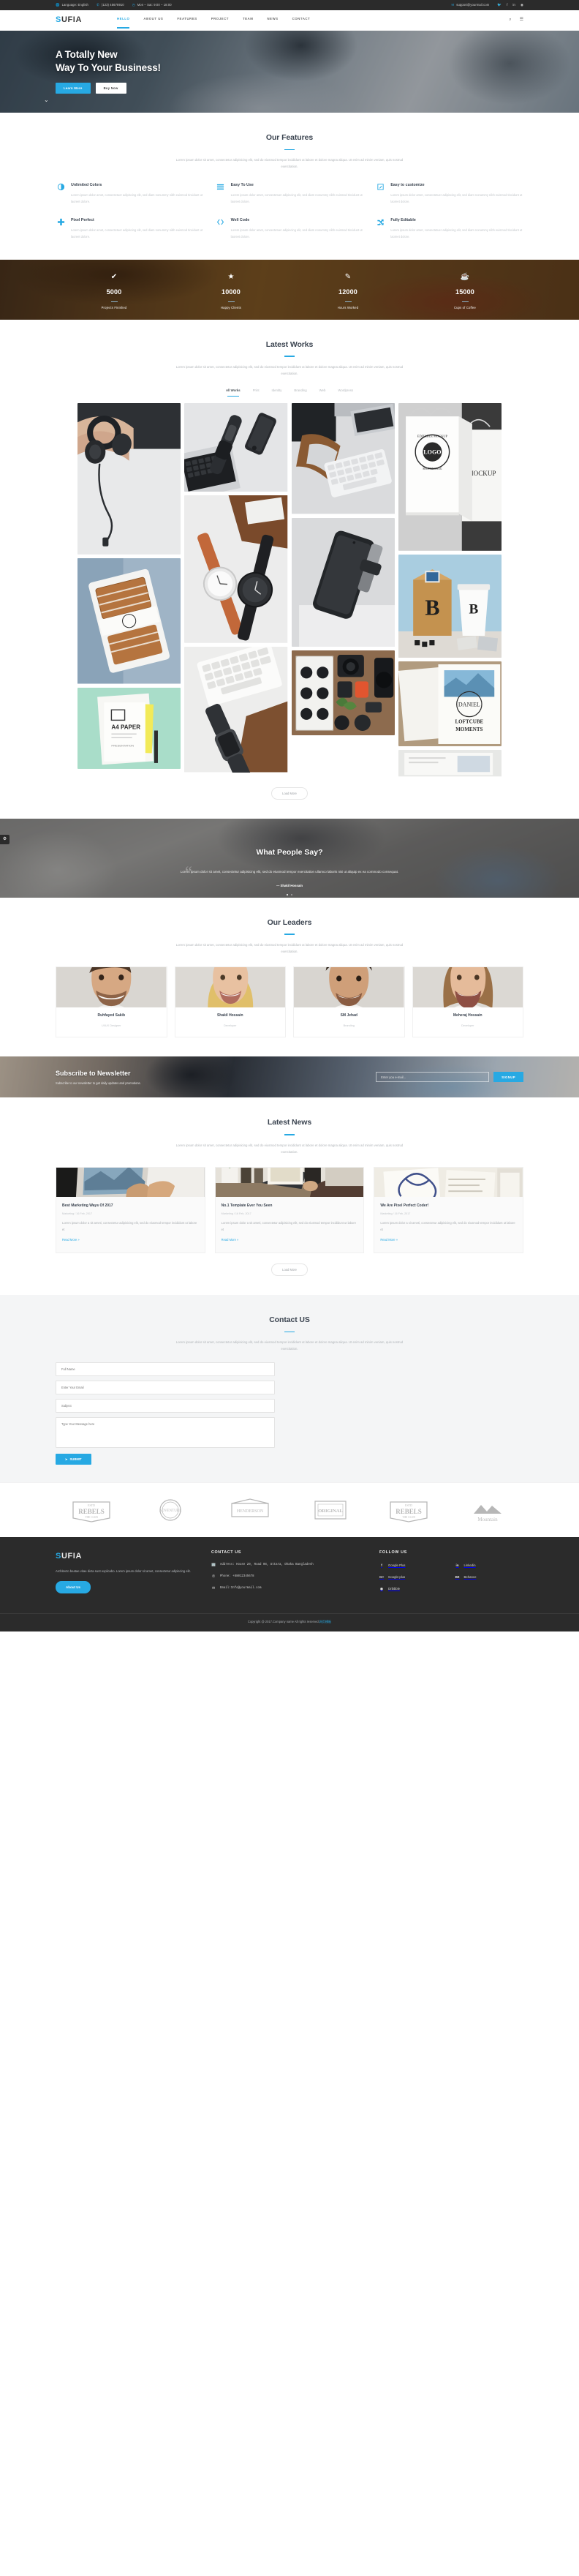 This screenshot has height=2576, width=579. What do you see at coordinates (250, 1510) in the screenshot?
I see `client-logo-henderson: HENDERSON` at bounding box center [250, 1510].